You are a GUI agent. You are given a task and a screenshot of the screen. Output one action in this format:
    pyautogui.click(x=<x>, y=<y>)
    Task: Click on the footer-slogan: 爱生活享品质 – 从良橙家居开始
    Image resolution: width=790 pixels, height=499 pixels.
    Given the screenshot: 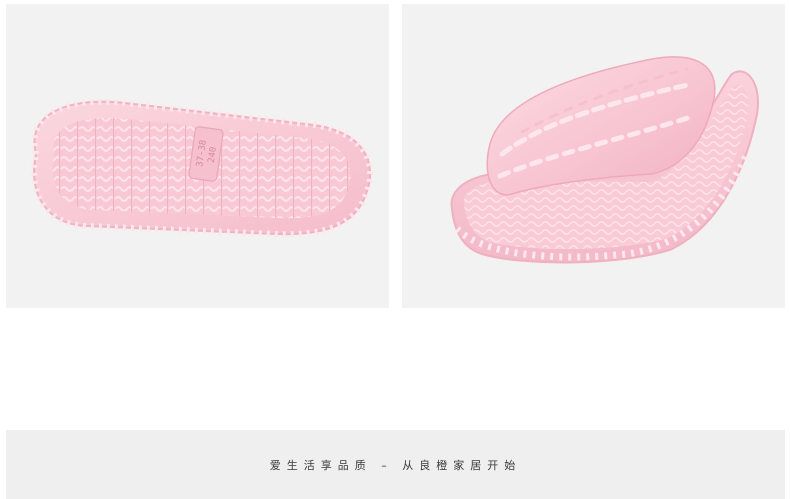 What is the action you would take?
    pyautogui.click(x=395, y=465)
    